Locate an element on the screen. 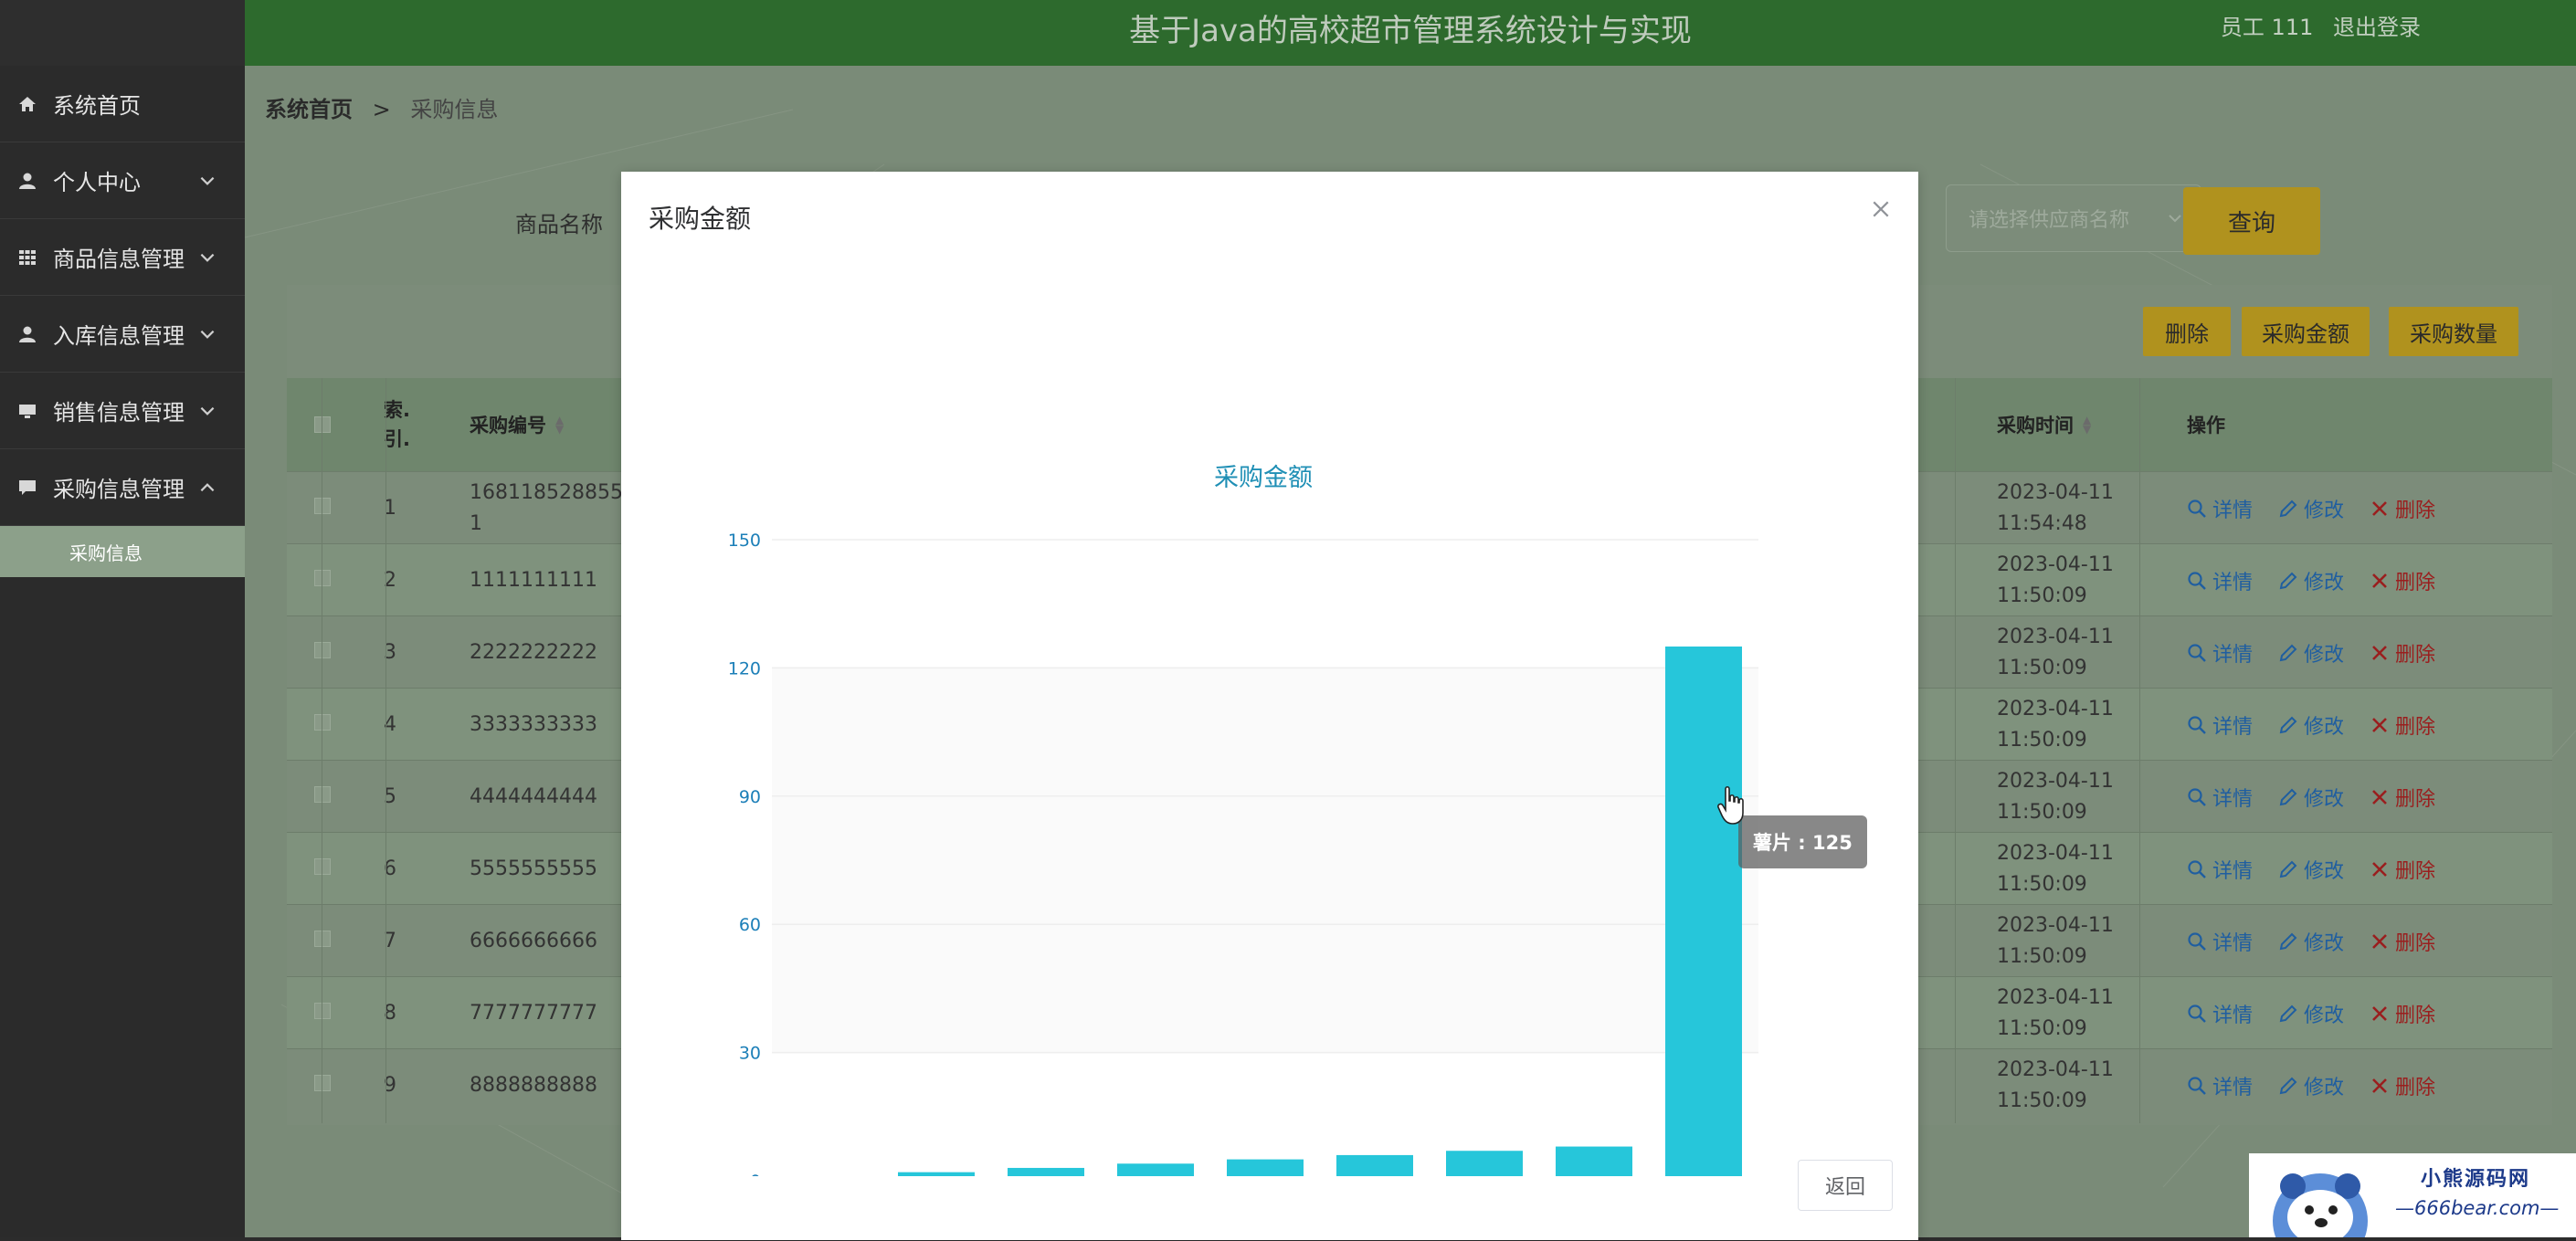  purchase-quantity-button: 采购数量 is located at coordinates (2453, 331).